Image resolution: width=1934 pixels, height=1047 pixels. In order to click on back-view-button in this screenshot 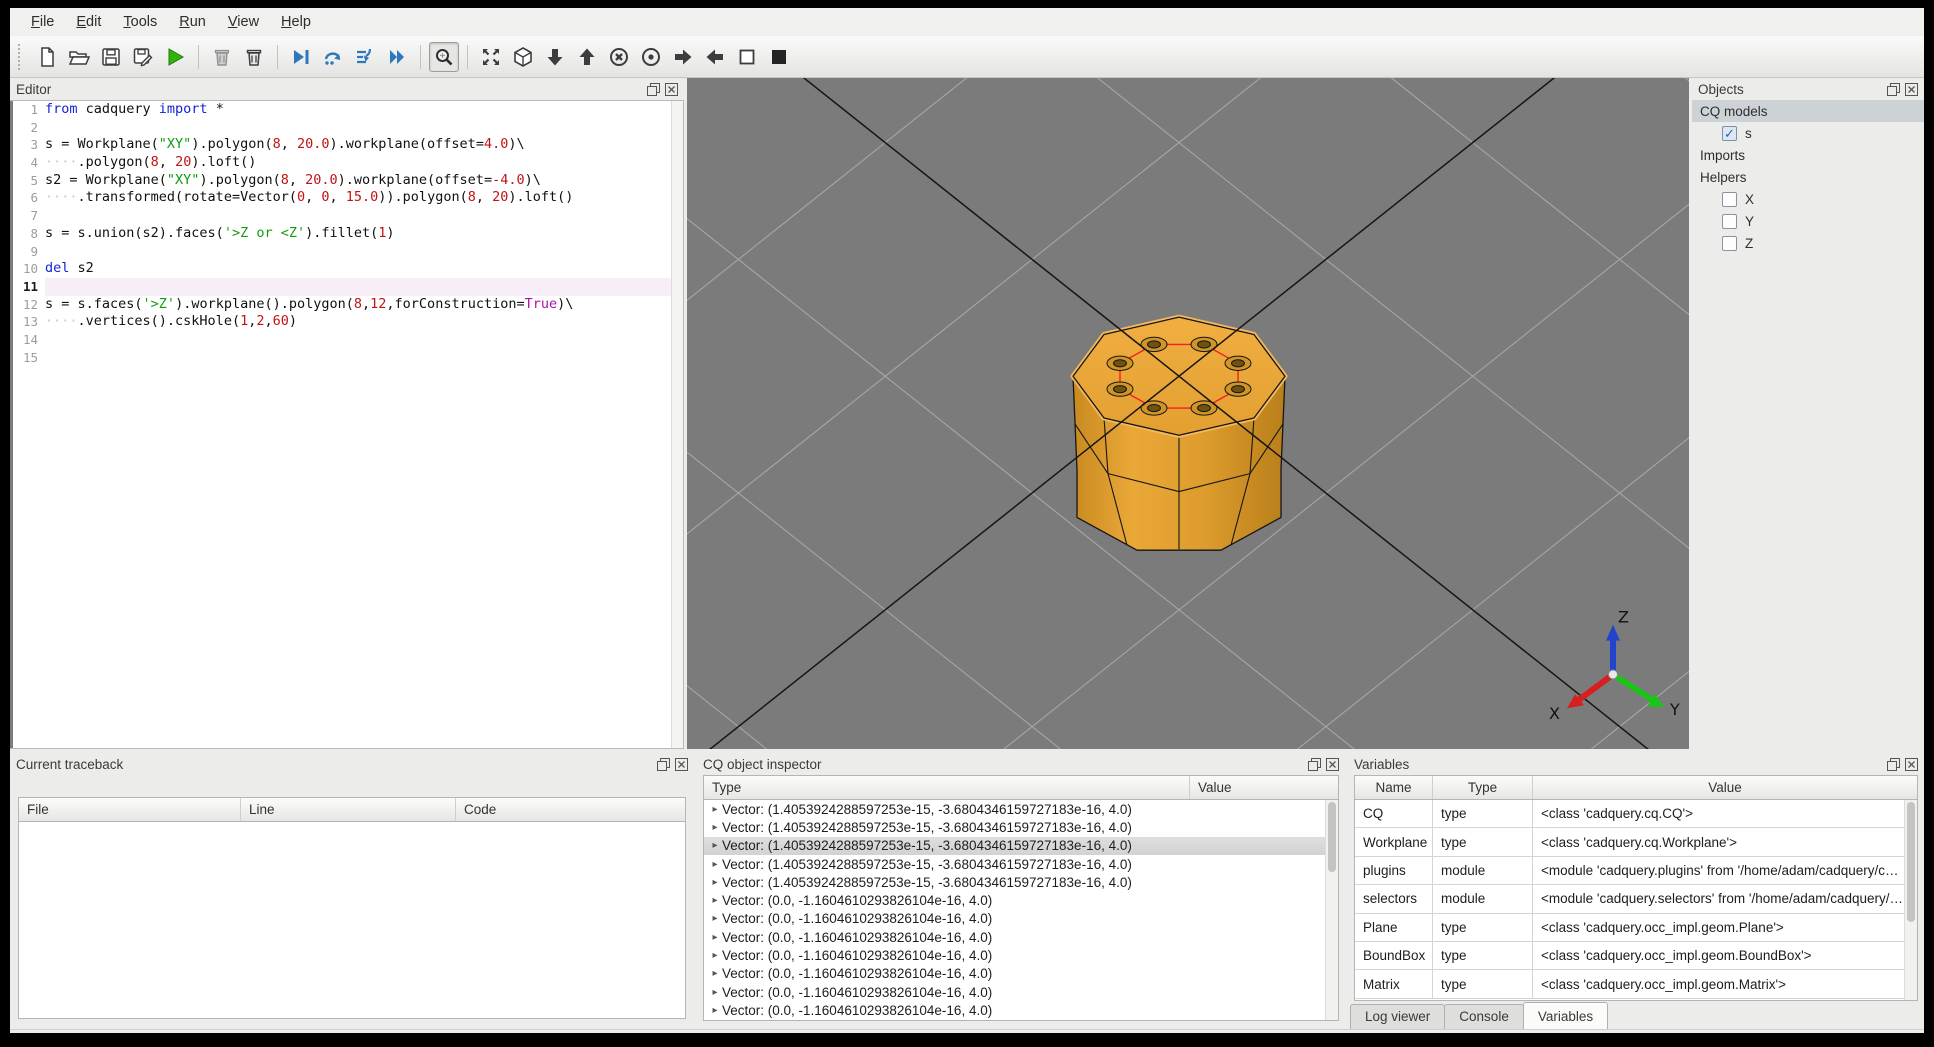, I will do `click(651, 57)`.